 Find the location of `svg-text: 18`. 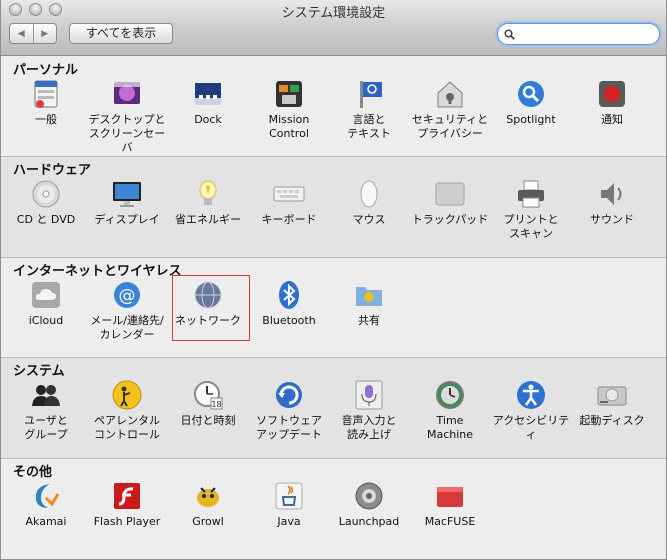

svg-text: 18 is located at coordinates (216, 404).